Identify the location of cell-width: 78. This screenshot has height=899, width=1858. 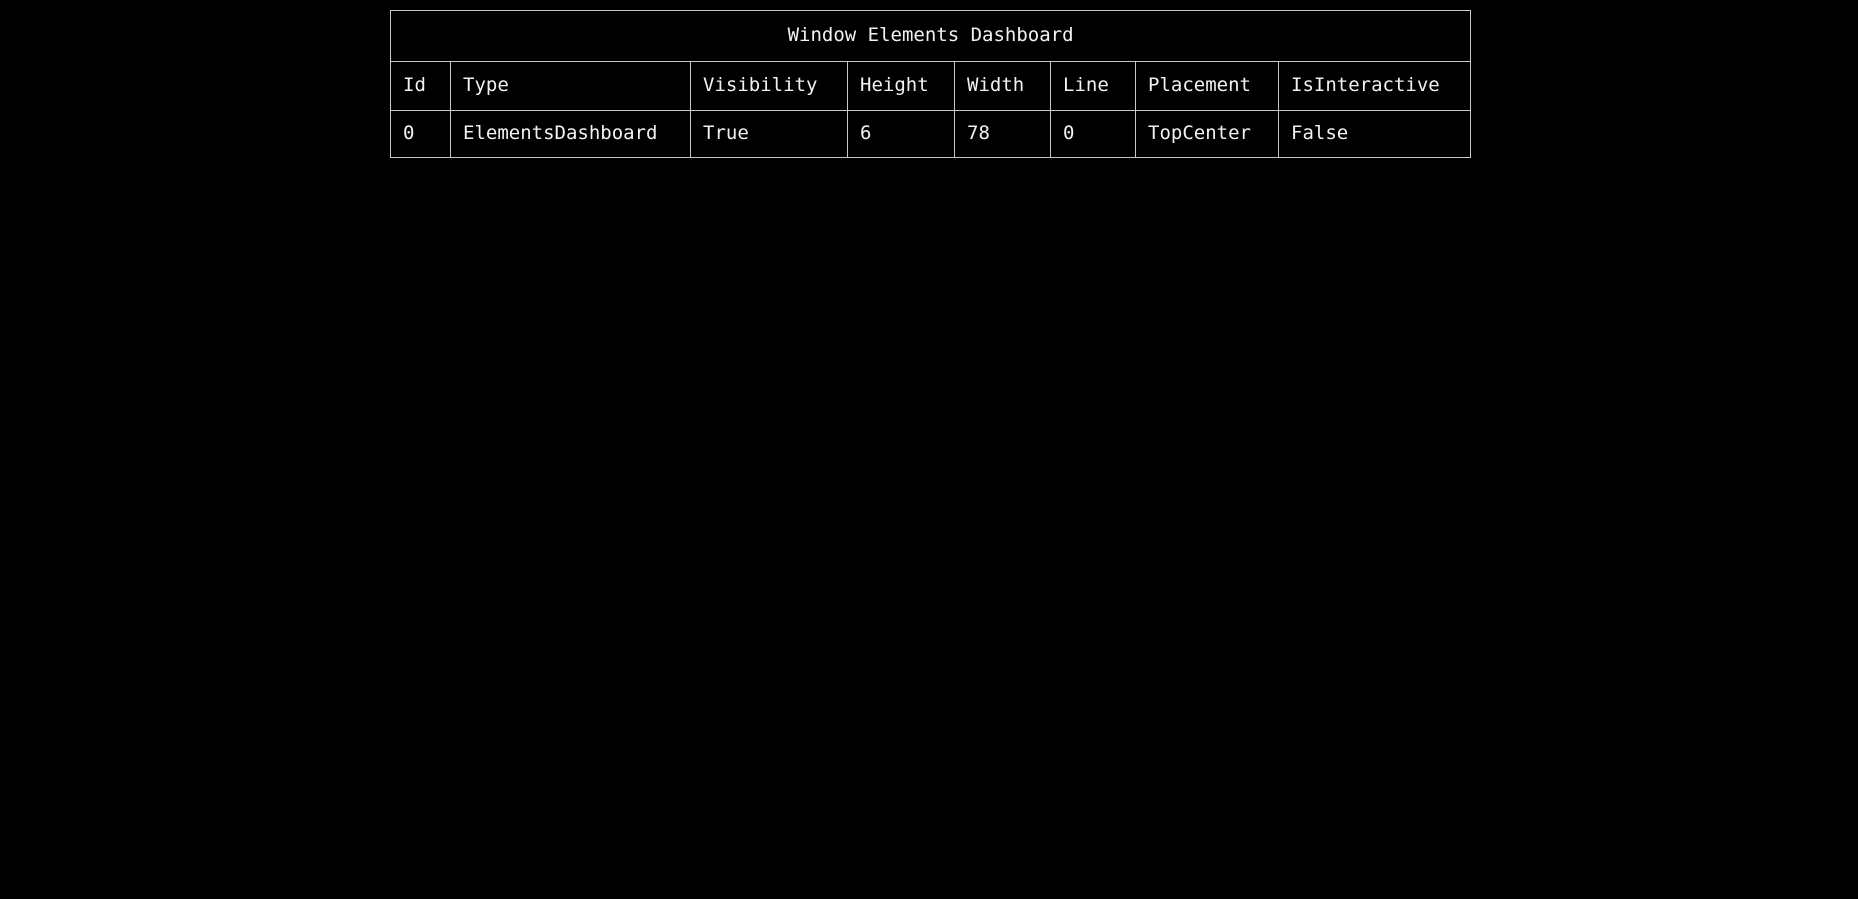
(1002, 134).